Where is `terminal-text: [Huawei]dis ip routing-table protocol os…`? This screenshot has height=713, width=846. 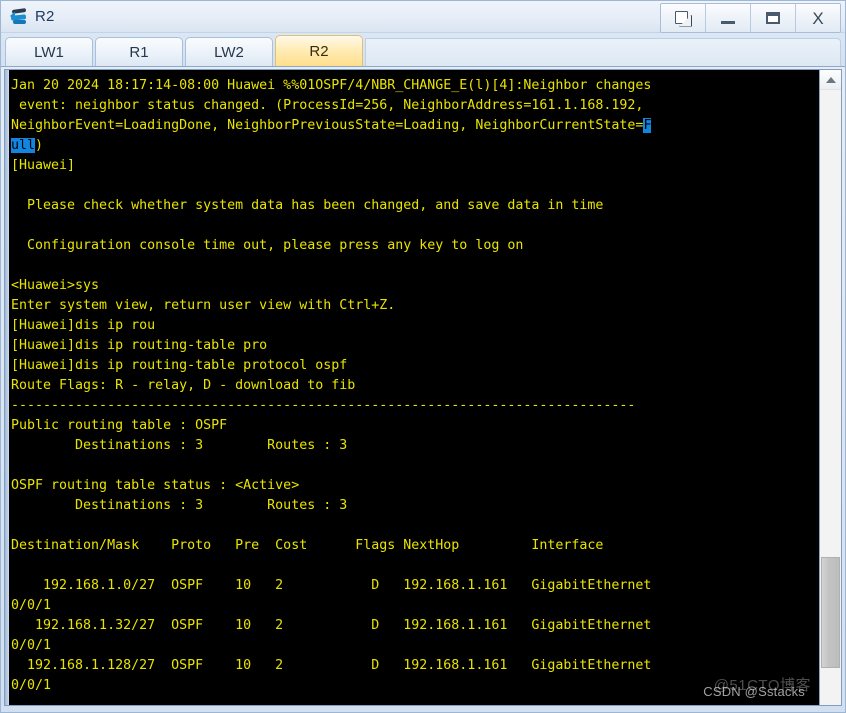 terminal-text: [Huawei]dis ip routing-table protocol os… is located at coordinates (179, 365).